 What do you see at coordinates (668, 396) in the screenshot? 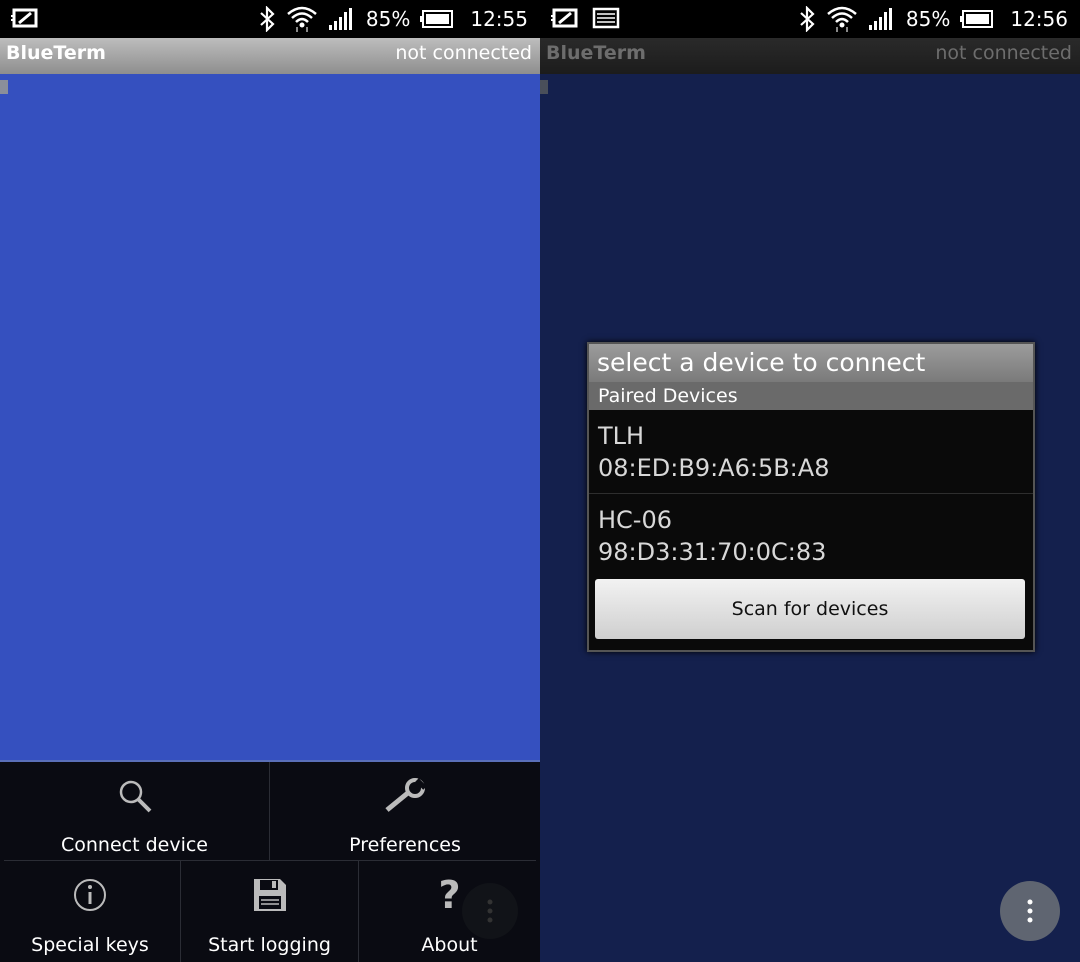
I see `paired-devices-label: Paired Devices` at bounding box center [668, 396].